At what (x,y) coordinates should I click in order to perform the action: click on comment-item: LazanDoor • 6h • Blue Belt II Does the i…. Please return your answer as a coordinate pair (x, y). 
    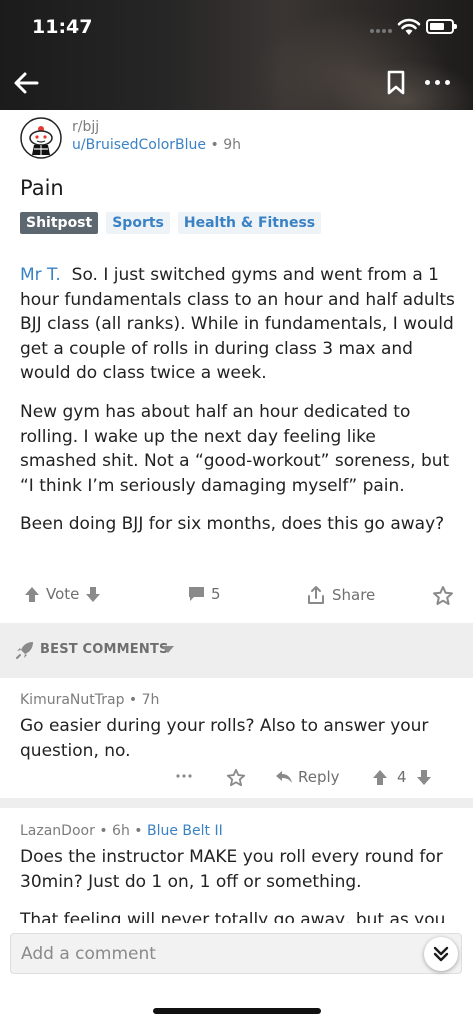
    Looking at the image, I should click on (240, 873).